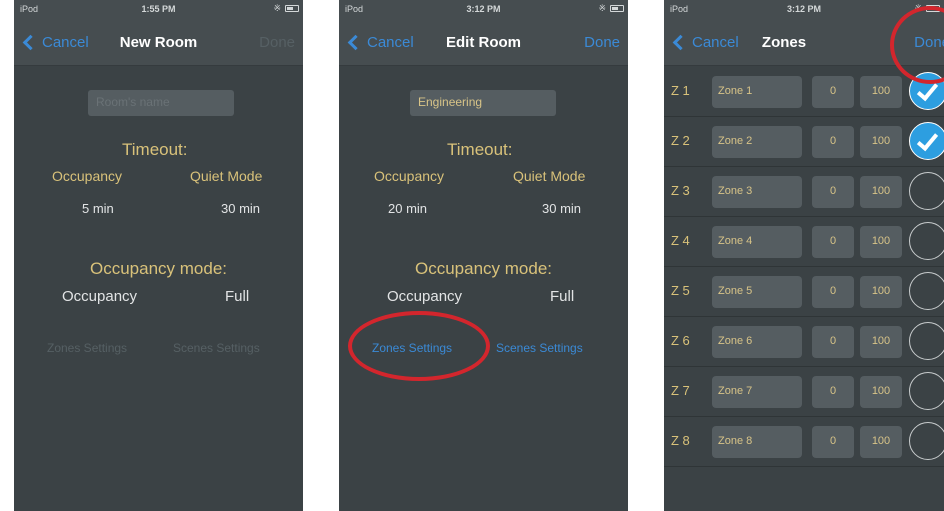 The height and width of the screenshot is (511, 944). I want to click on zone-id: Z 6, so click(680, 340).